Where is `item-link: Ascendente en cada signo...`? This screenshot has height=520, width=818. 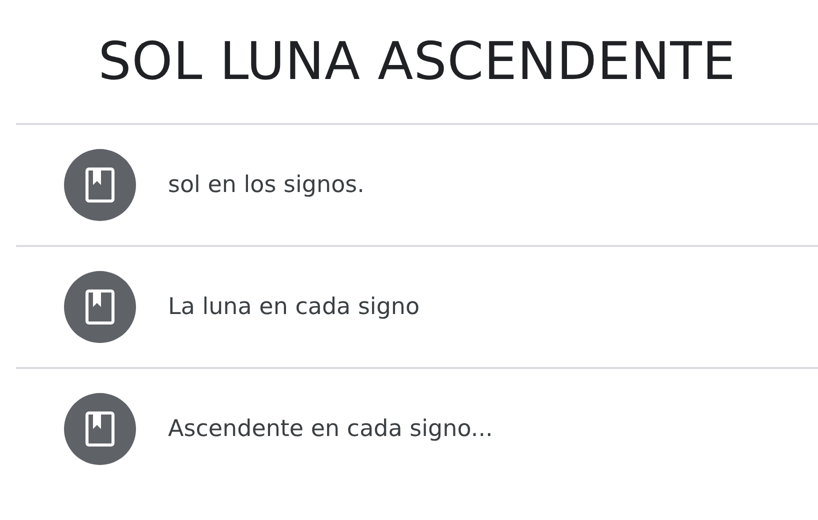
item-link: Ascendente en cada signo... is located at coordinates (330, 429).